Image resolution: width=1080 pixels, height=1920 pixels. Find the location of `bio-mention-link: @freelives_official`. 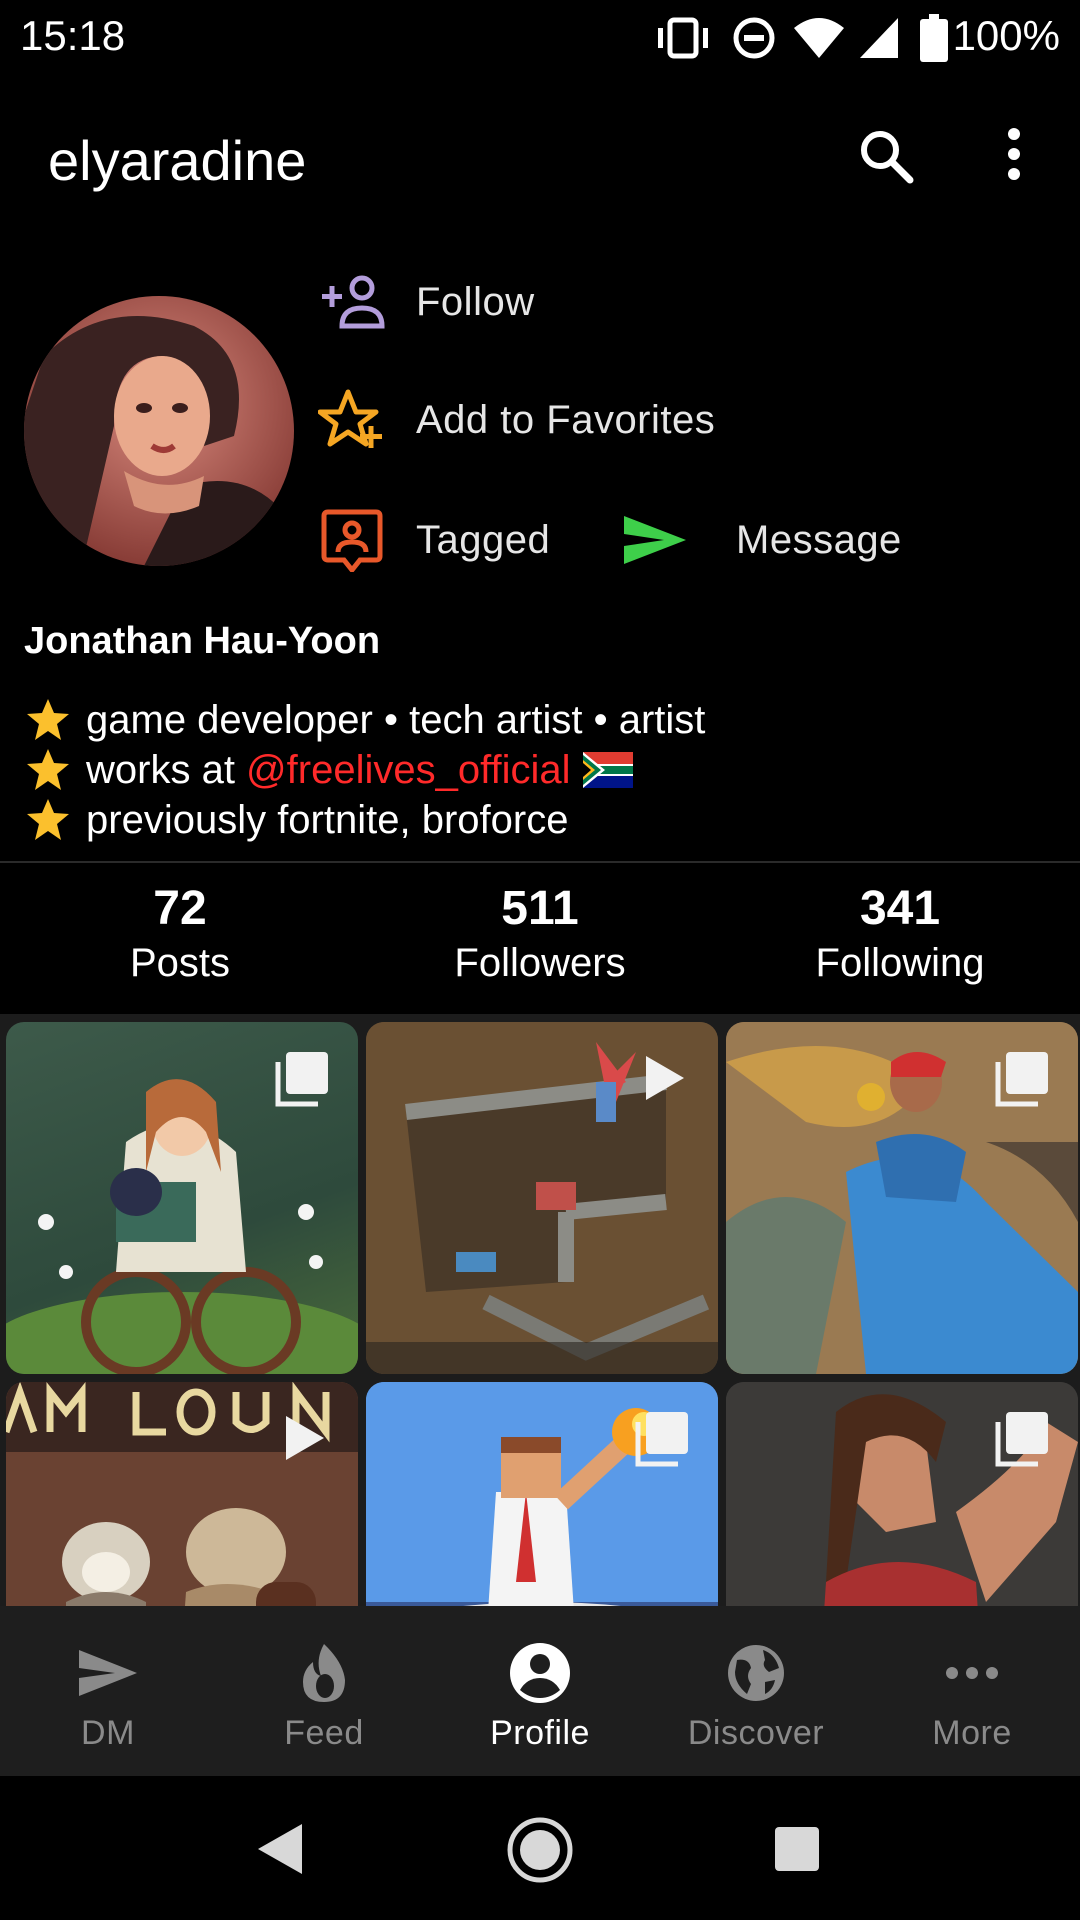

bio-mention-link: @freelives_official is located at coordinates (408, 770).